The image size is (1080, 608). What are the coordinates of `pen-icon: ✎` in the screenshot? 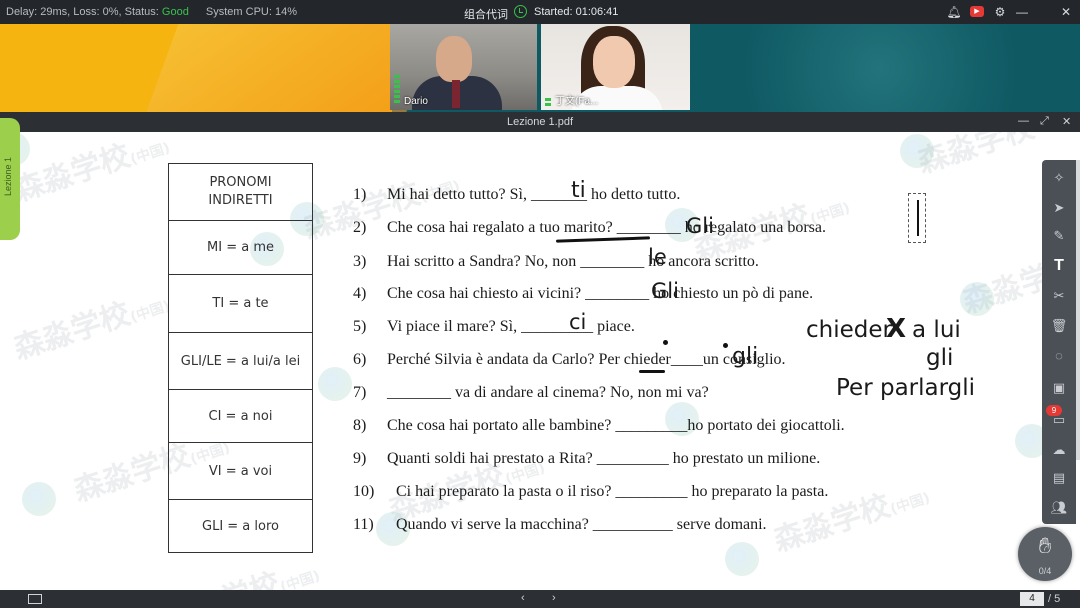 It's located at (1059, 236).